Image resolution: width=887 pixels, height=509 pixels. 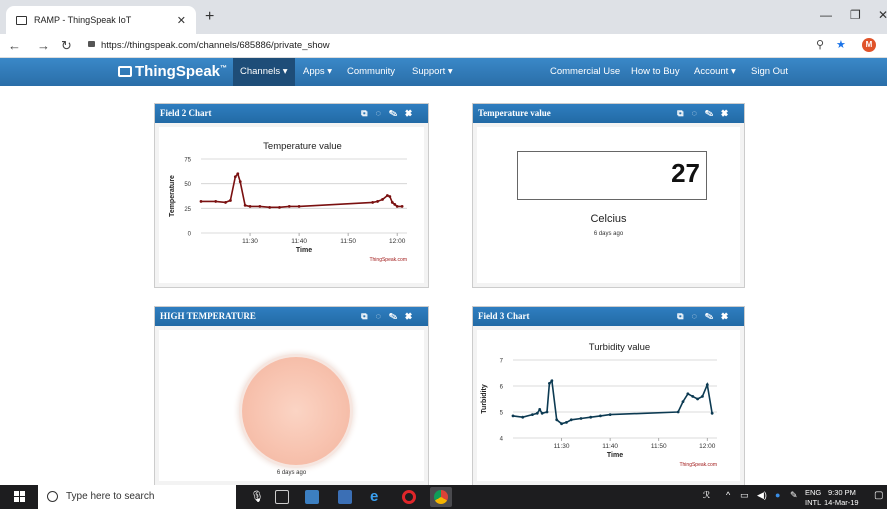 I want to click on store-icon, so click(x=312, y=497).